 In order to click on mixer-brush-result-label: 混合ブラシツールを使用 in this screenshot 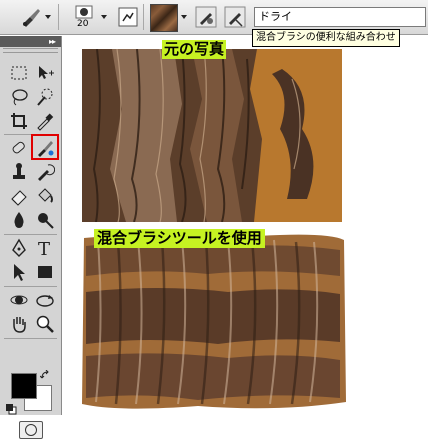, I will do `click(179, 238)`.